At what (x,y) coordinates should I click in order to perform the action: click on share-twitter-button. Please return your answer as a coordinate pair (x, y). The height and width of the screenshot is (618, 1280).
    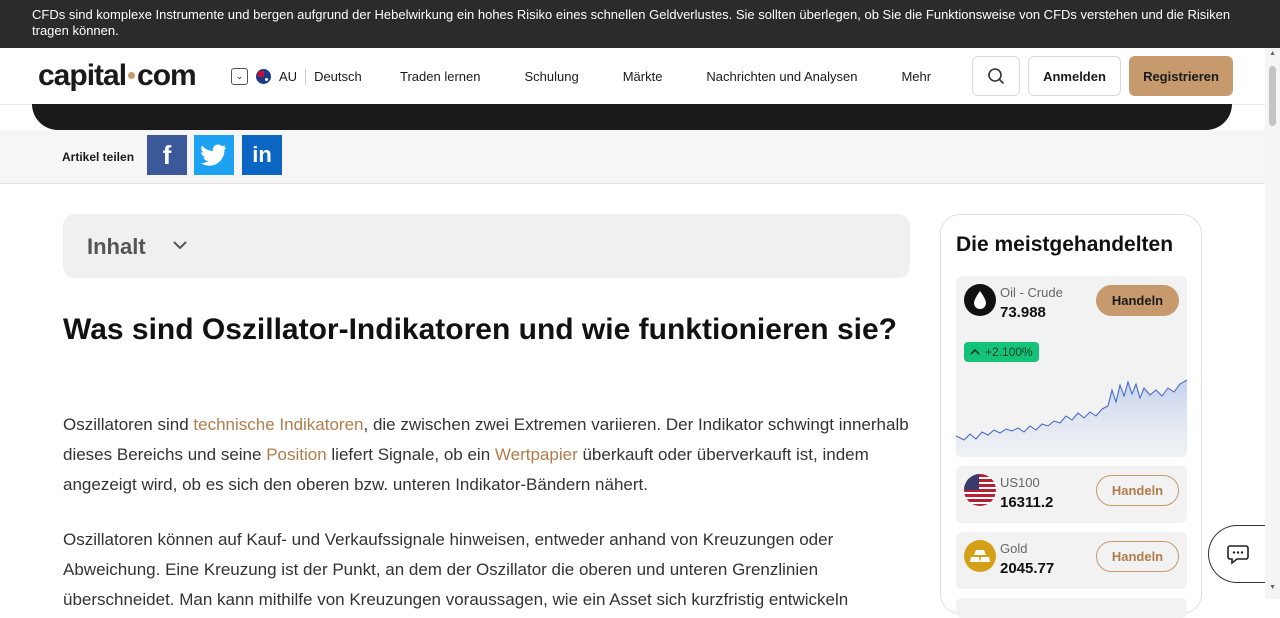
    Looking at the image, I should click on (214, 155).